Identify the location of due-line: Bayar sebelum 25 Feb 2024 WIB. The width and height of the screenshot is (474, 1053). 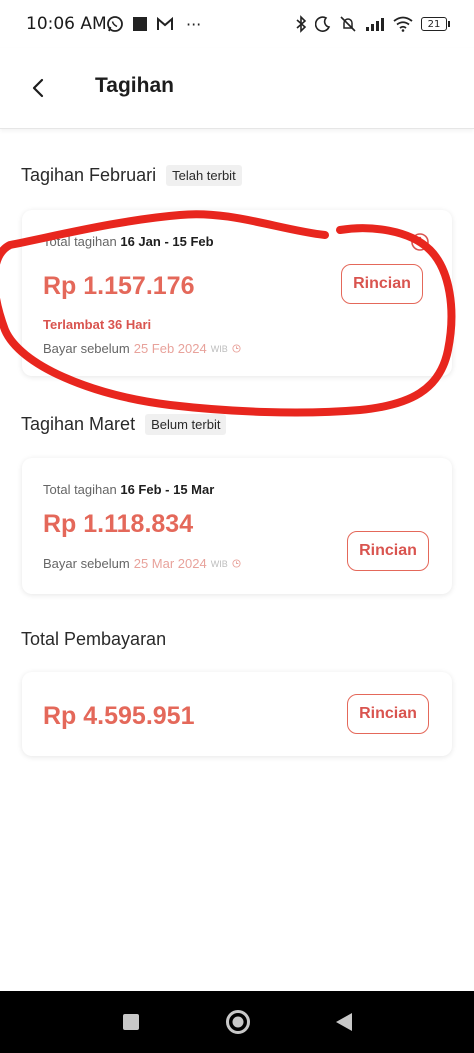
(142, 348).